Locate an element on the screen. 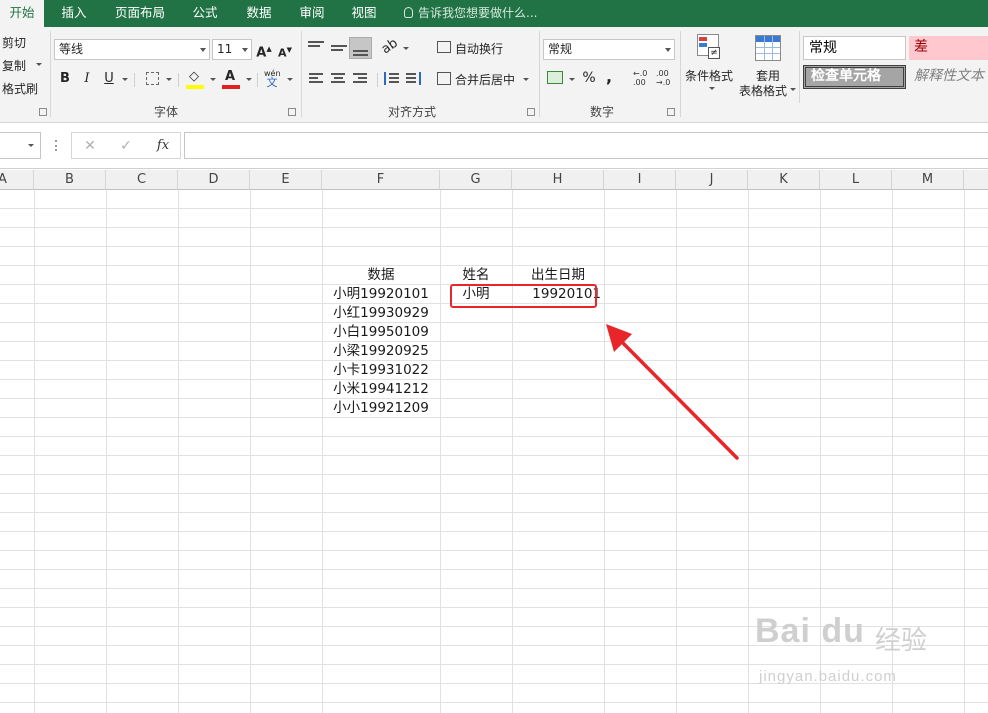  number-launcher-icon is located at coordinates (671, 112).